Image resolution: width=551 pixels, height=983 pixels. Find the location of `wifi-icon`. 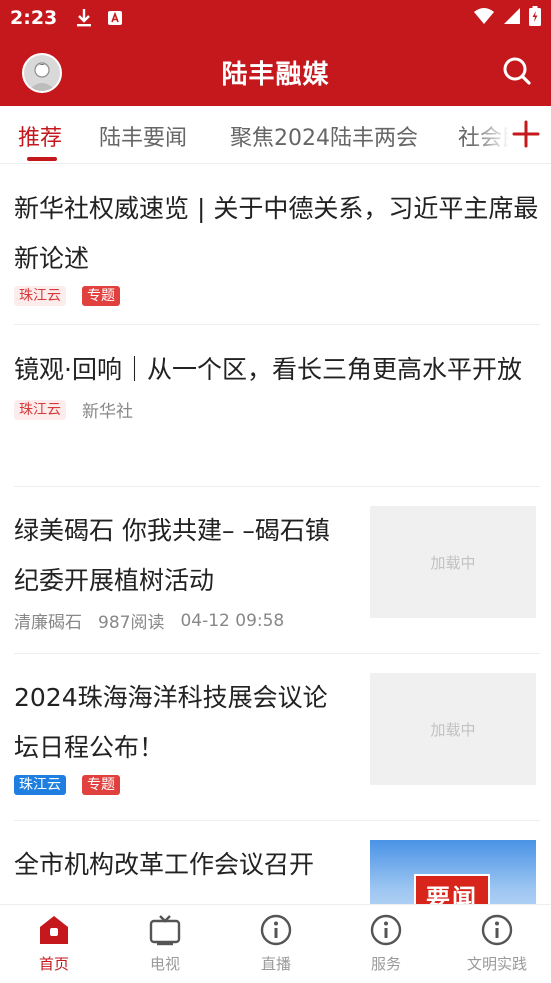

wifi-icon is located at coordinates (484, 18).